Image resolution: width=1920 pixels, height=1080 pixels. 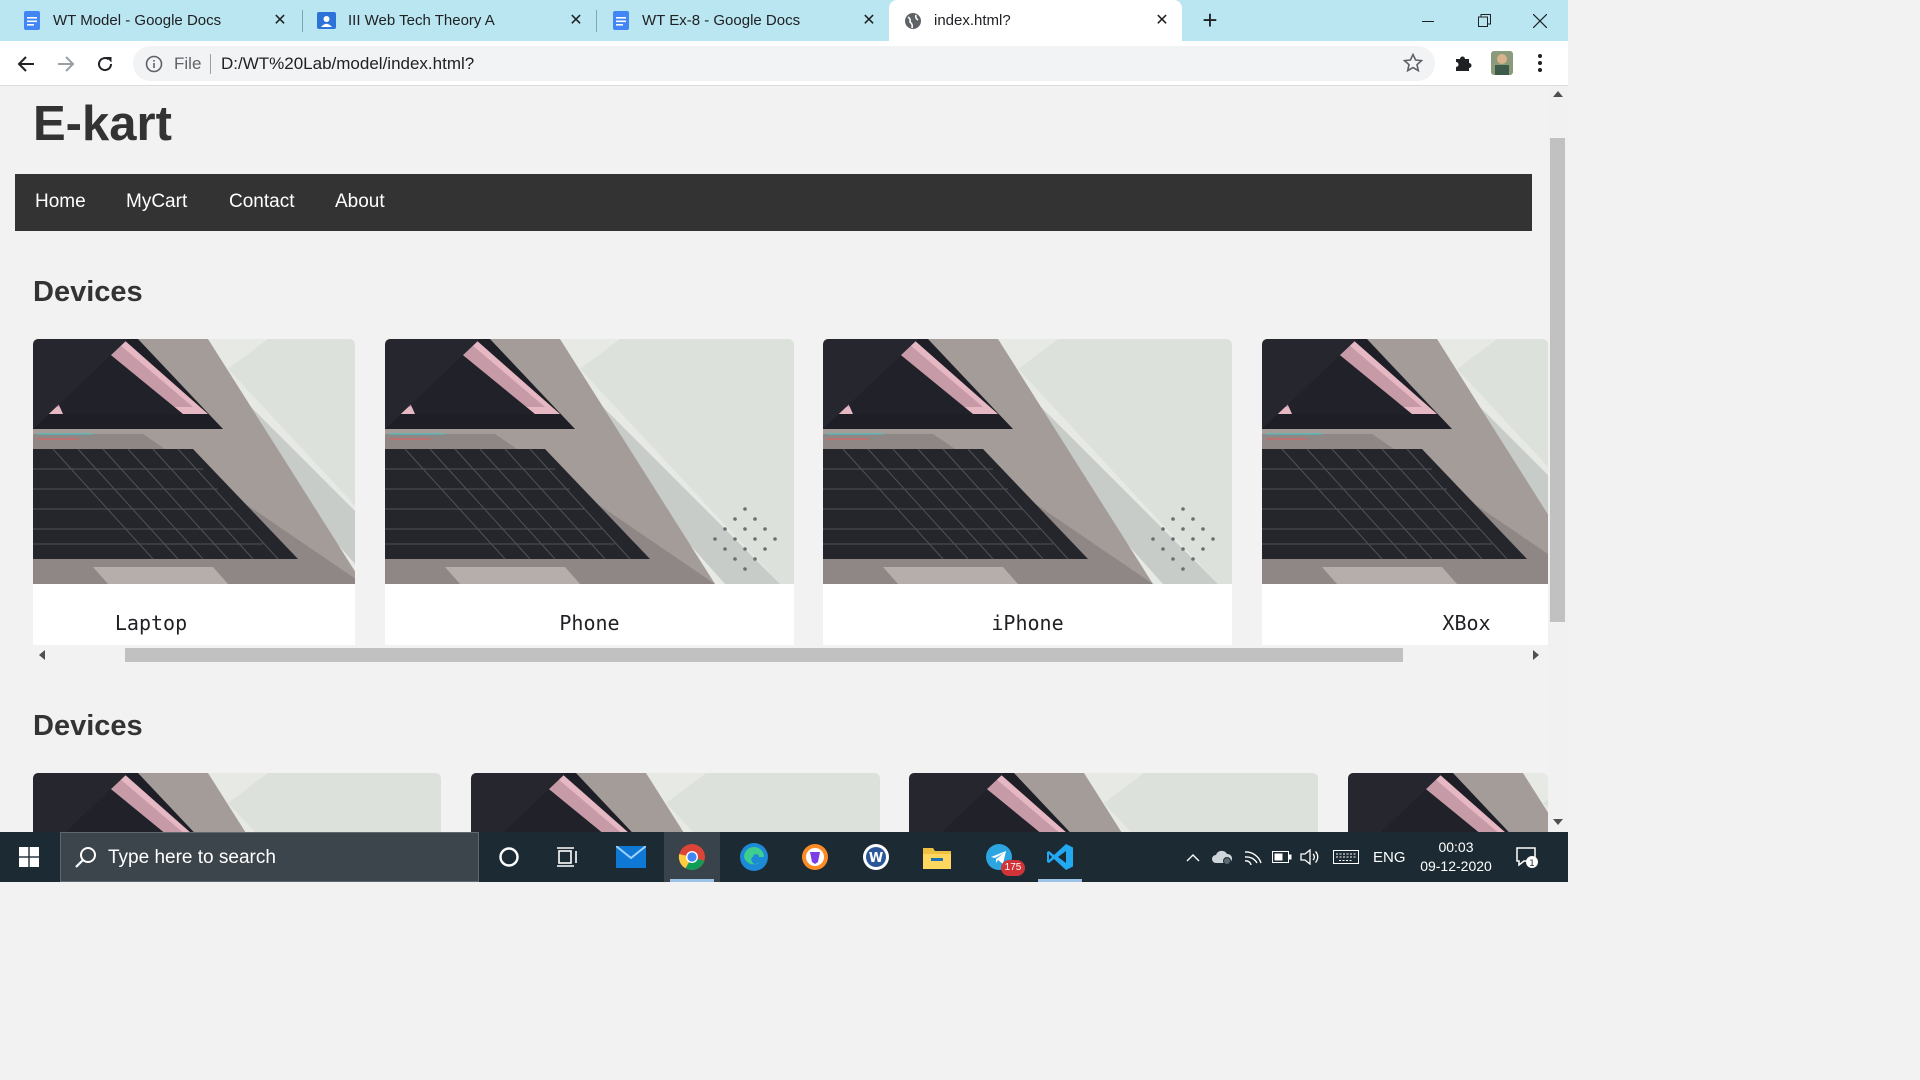 I want to click on cortana-icon, so click(x=509, y=857).